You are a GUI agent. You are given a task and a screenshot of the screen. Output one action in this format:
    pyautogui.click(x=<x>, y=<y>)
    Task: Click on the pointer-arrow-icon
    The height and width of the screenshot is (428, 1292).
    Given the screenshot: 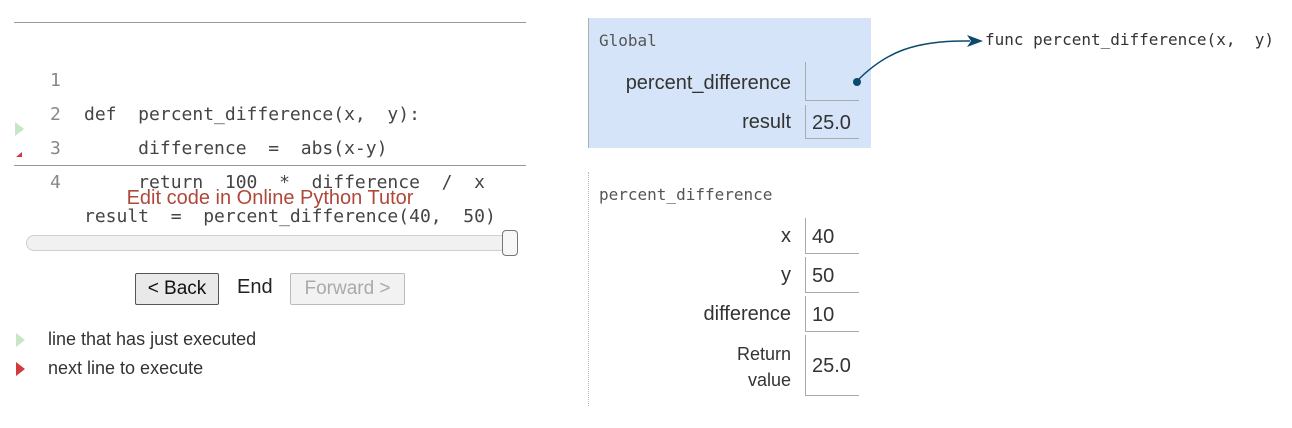 What is the action you would take?
    pyautogui.click(x=919, y=59)
    